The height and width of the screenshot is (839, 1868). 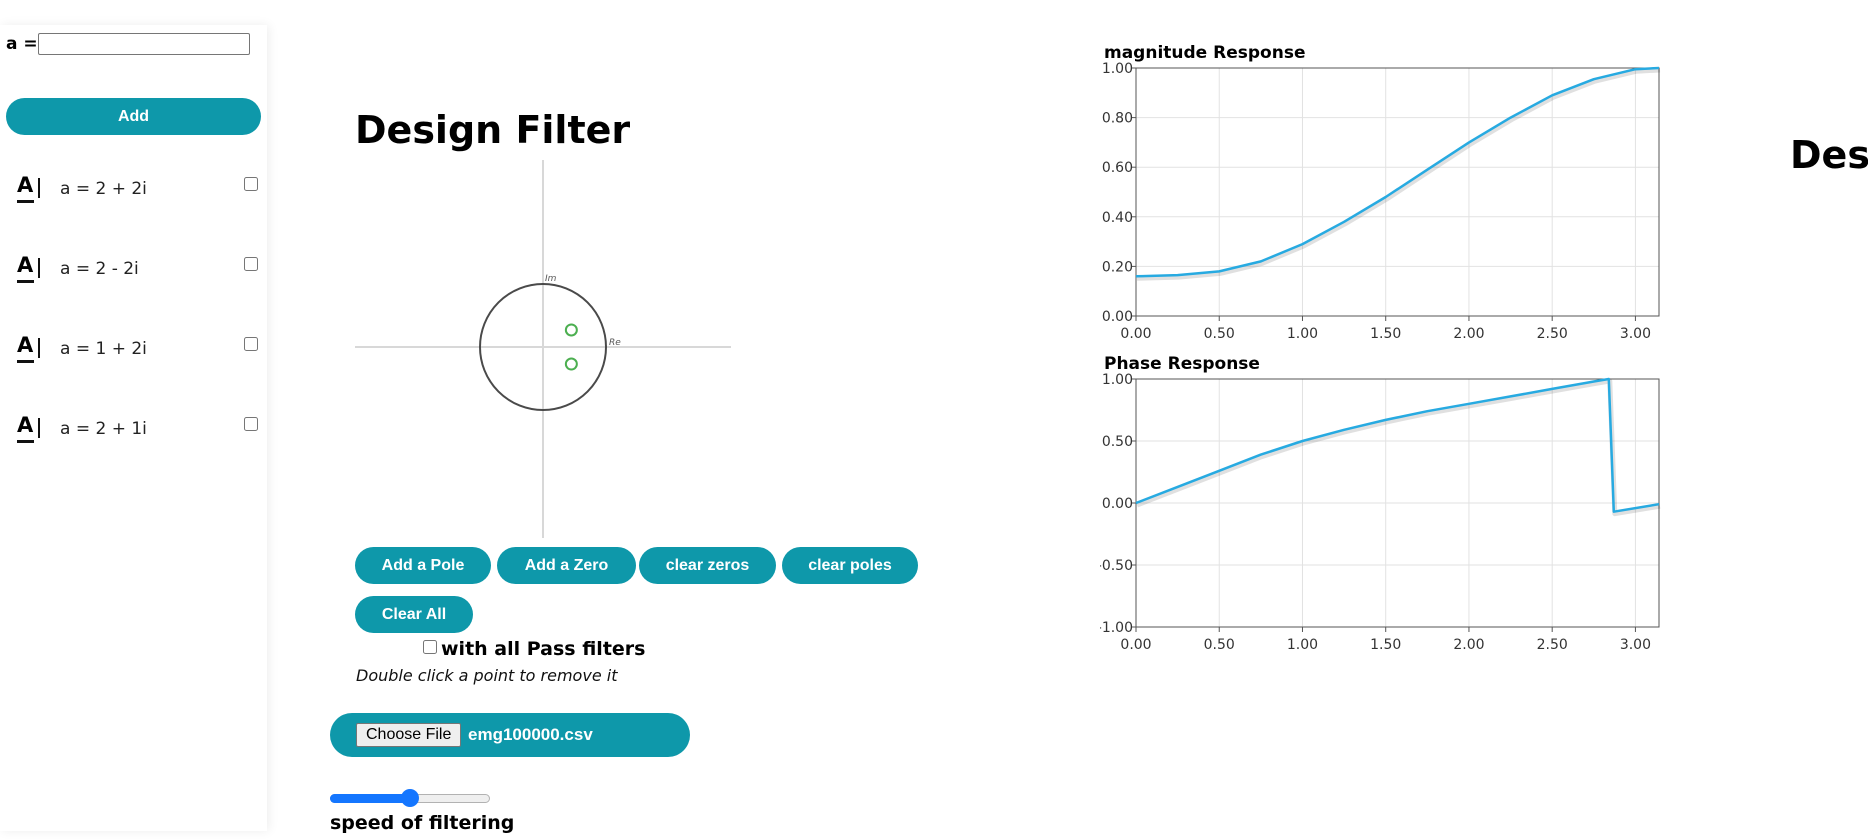 What do you see at coordinates (551, 279) in the screenshot?
I see `im-label: Im` at bounding box center [551, 279].